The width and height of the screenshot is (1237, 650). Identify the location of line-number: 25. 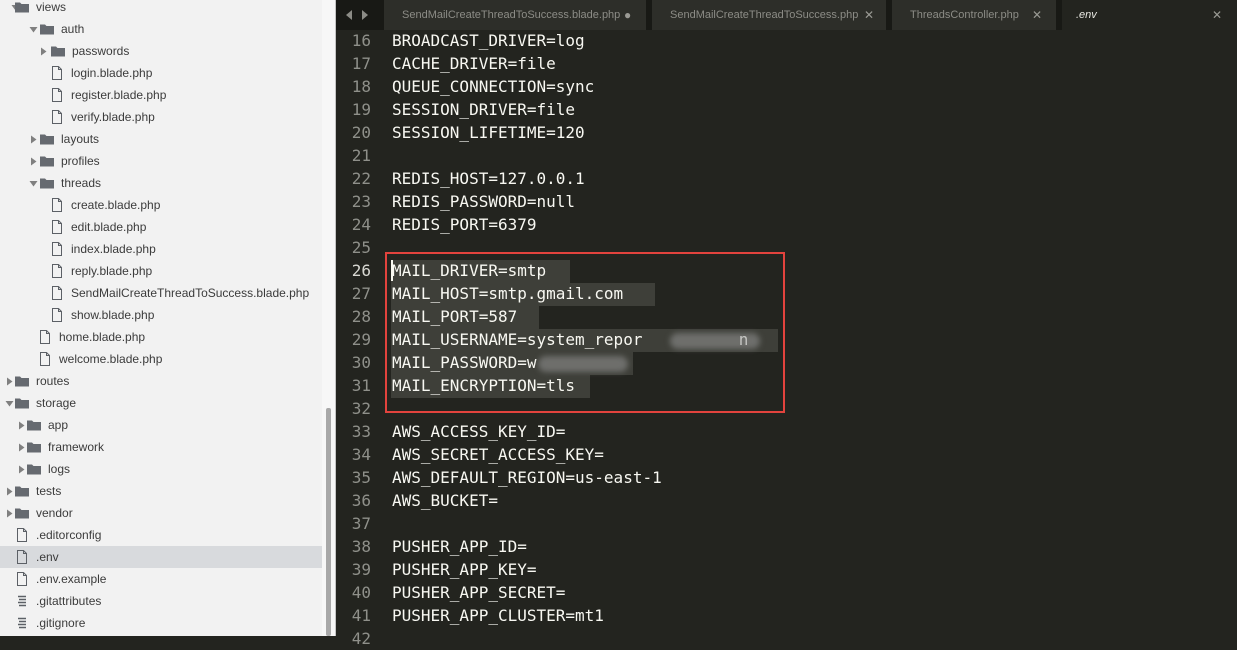
(361, 247).